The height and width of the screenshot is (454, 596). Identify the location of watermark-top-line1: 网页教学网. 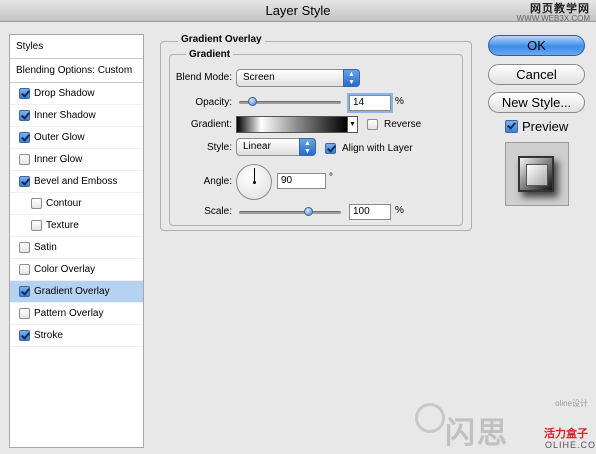
(560, 8).